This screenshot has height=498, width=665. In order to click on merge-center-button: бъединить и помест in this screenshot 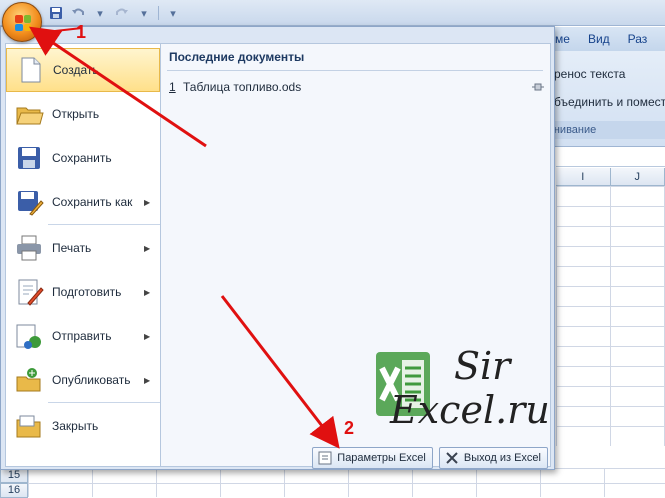, I will do `click(609, 102)`.